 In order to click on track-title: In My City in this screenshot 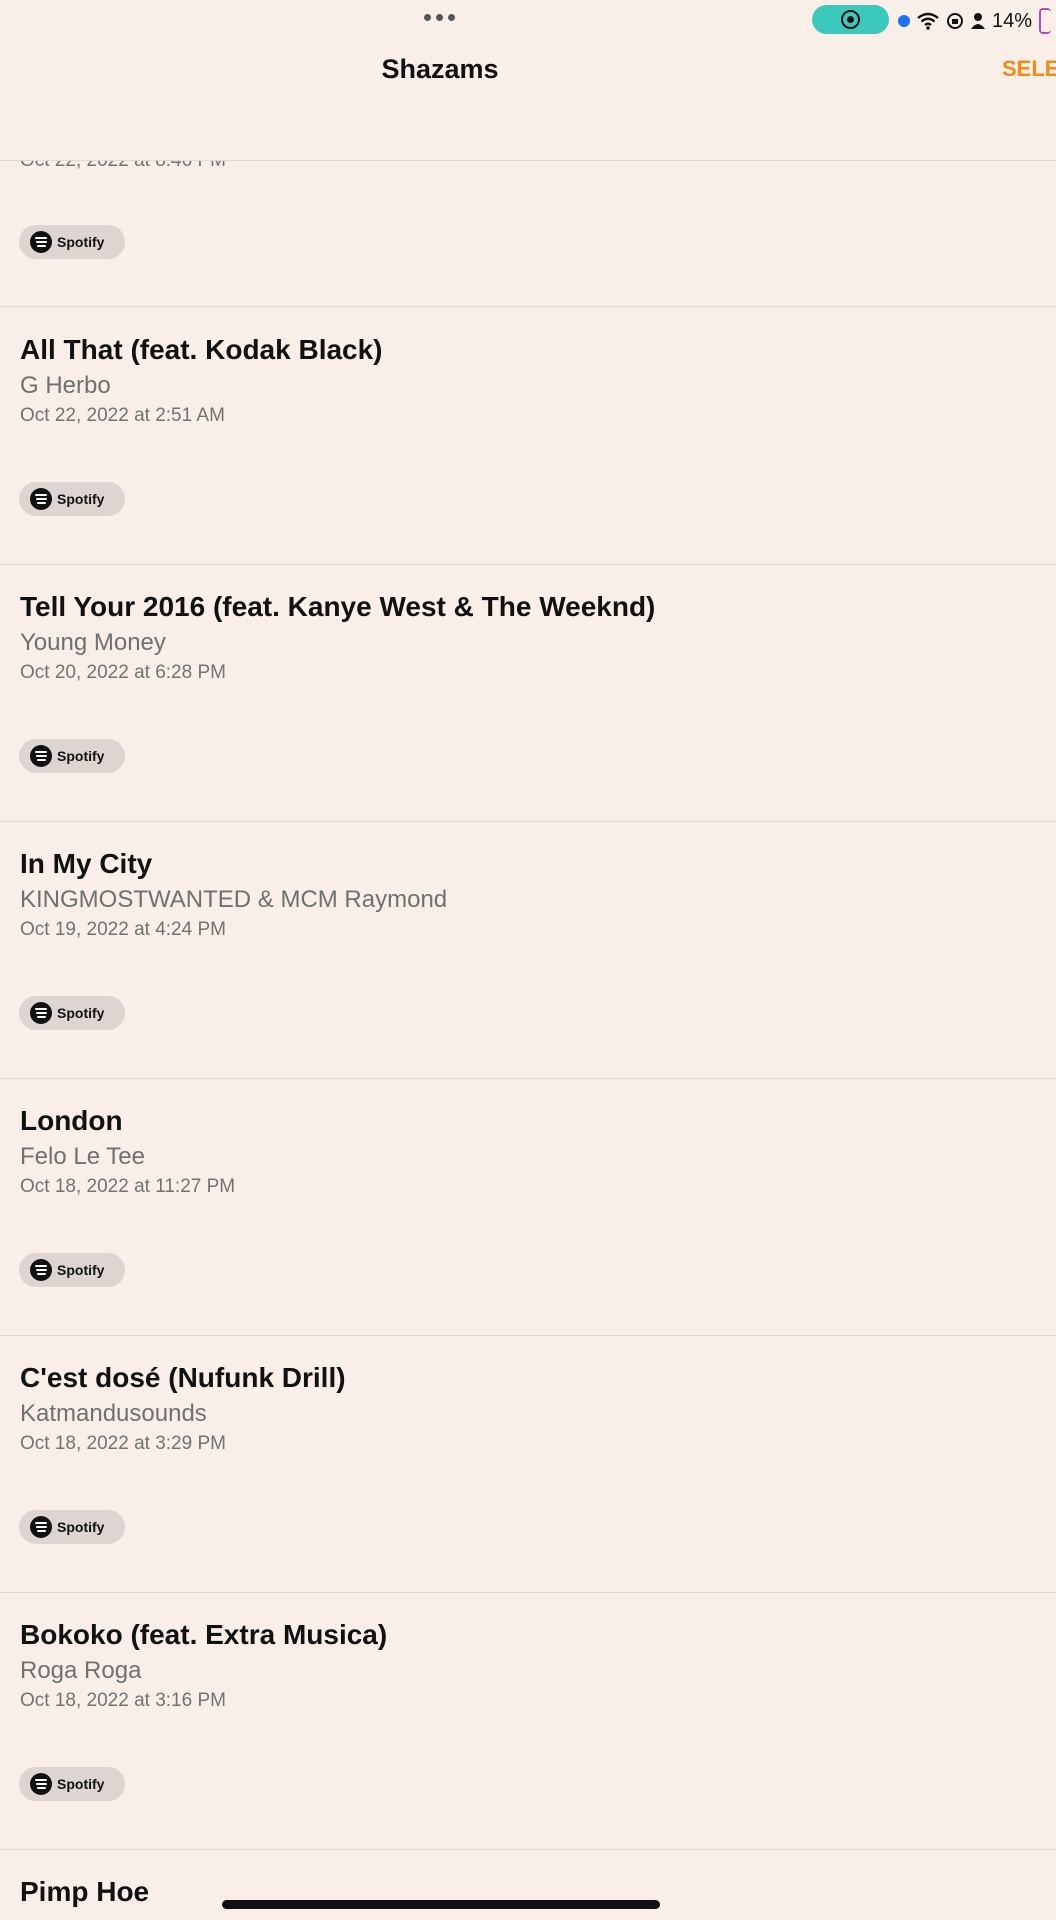, I will do `click(86, 863)`.